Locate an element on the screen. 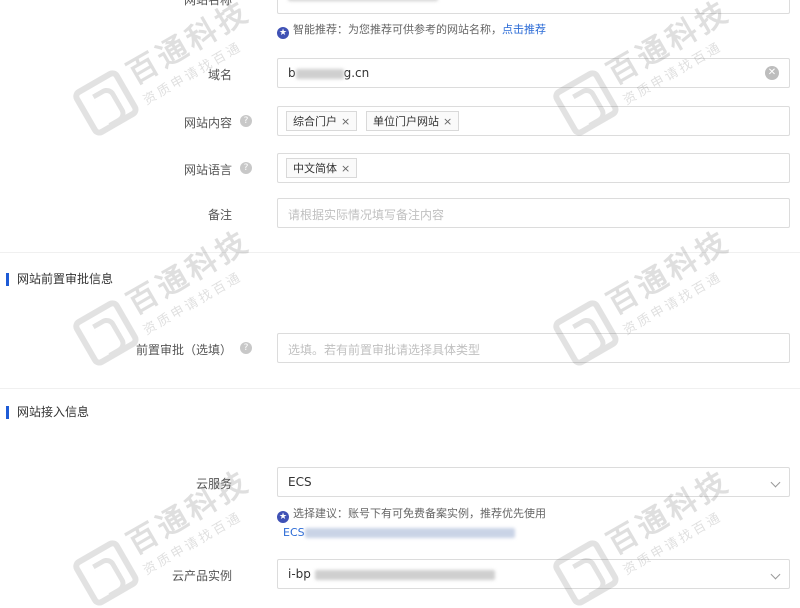 The width and height of the screenshot is (800, 608). remark-input: 请根据实际情况填写备注内容 is located at coordinates (533, 213).